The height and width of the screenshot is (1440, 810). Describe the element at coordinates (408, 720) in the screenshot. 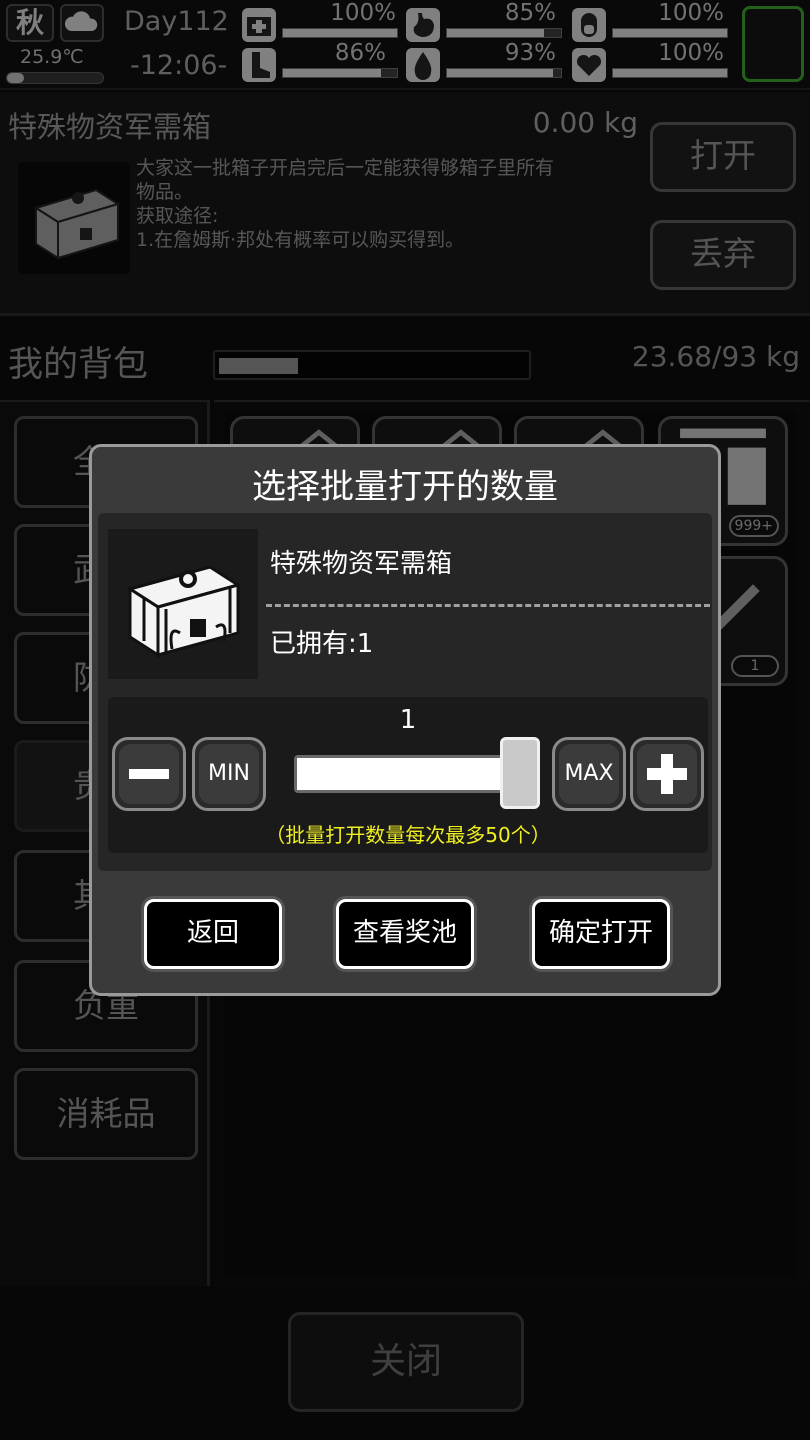

I see `quantity-value: 1` at that location.